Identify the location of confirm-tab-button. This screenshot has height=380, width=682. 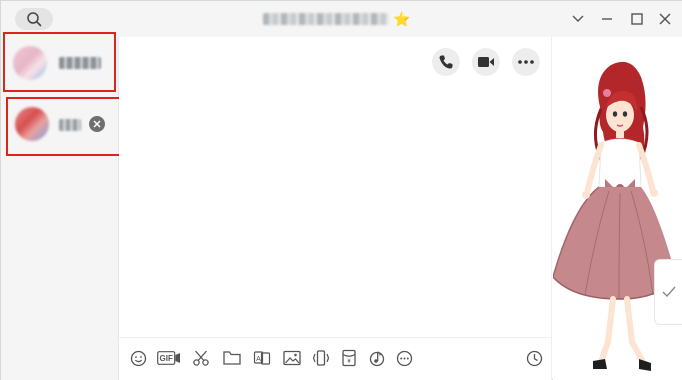
(668, 292).